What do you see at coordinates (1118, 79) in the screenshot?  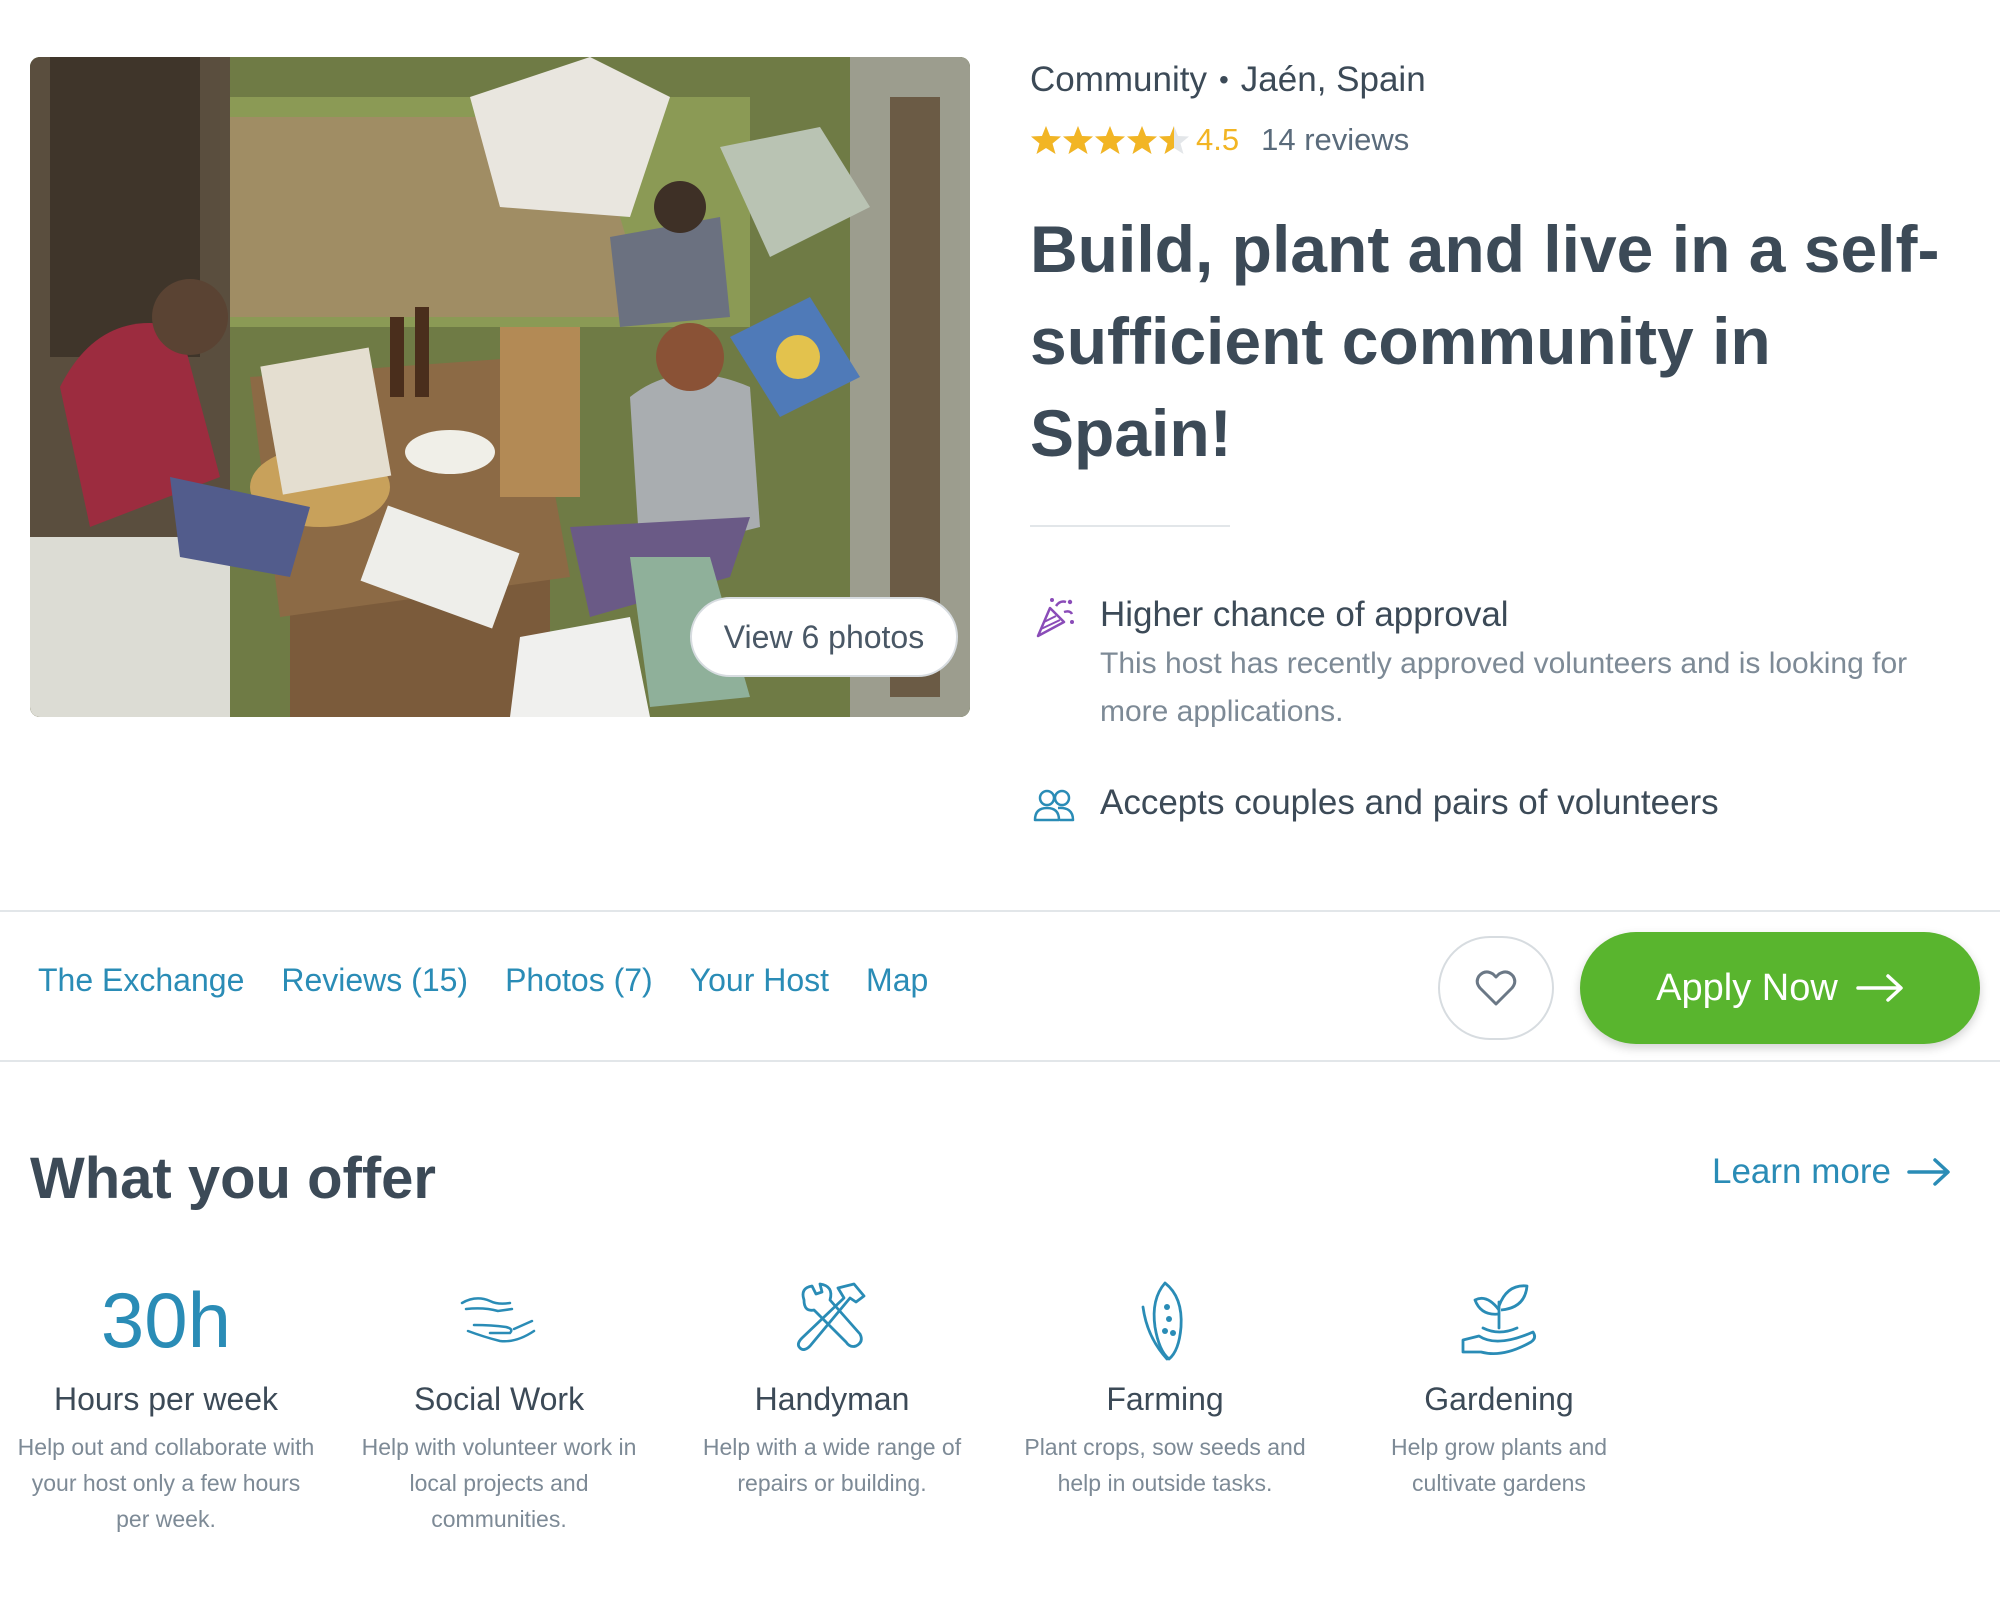 I see `listing-category: Community` at bounding box center [1118, 79].